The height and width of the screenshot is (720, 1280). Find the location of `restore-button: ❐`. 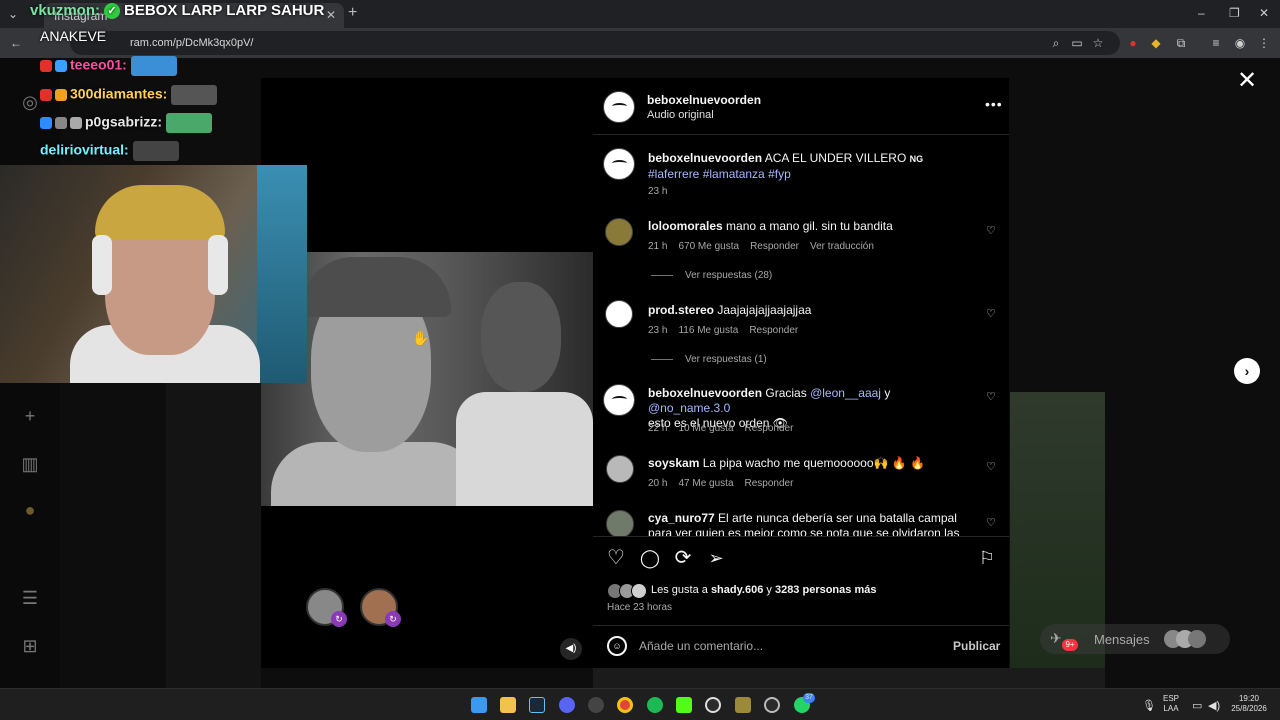

restore-button: ❐ is located at coordinates (1234, 13).